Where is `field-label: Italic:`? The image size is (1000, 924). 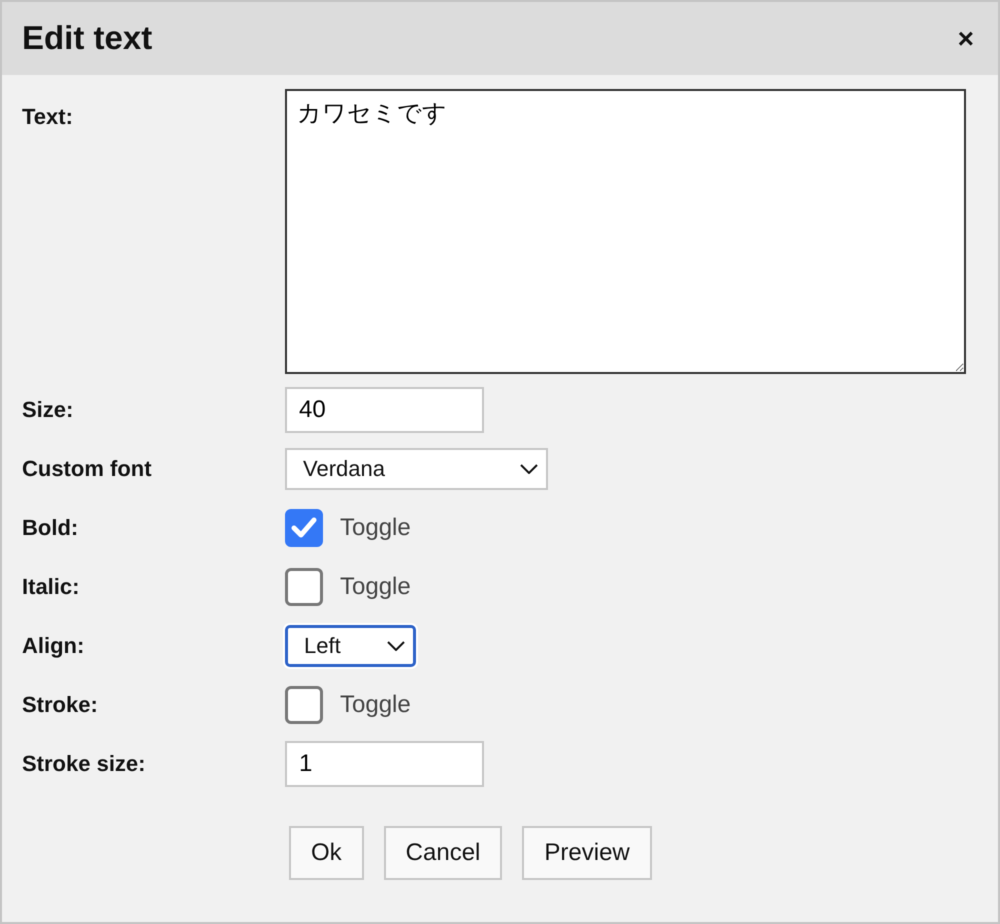
field-label: Italic: is located at coordinates (51, 587).